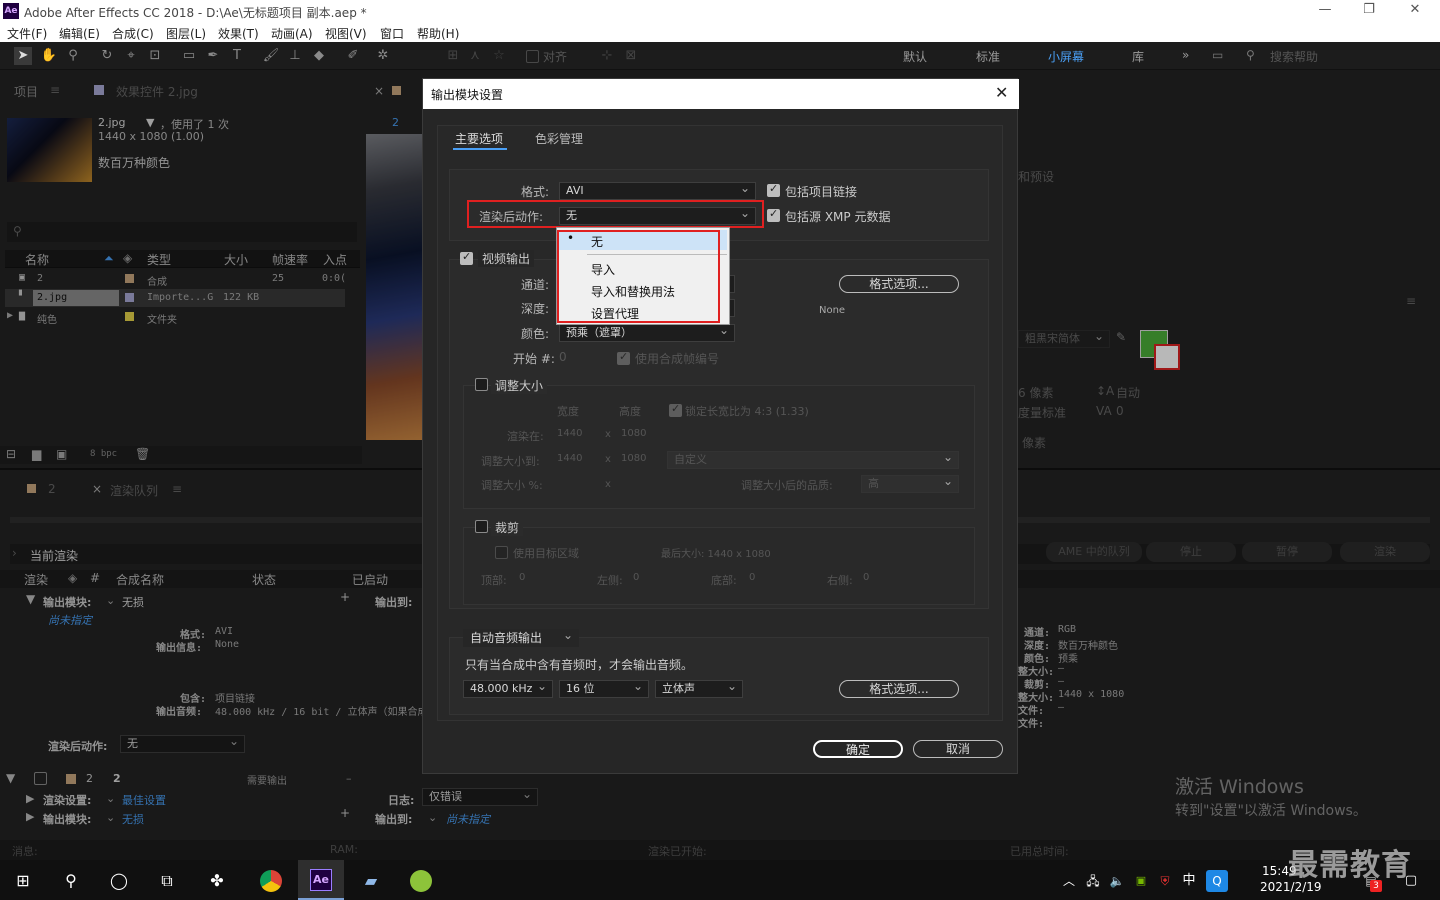  I want to click on qq-icon: Q, so click(1217, 881).